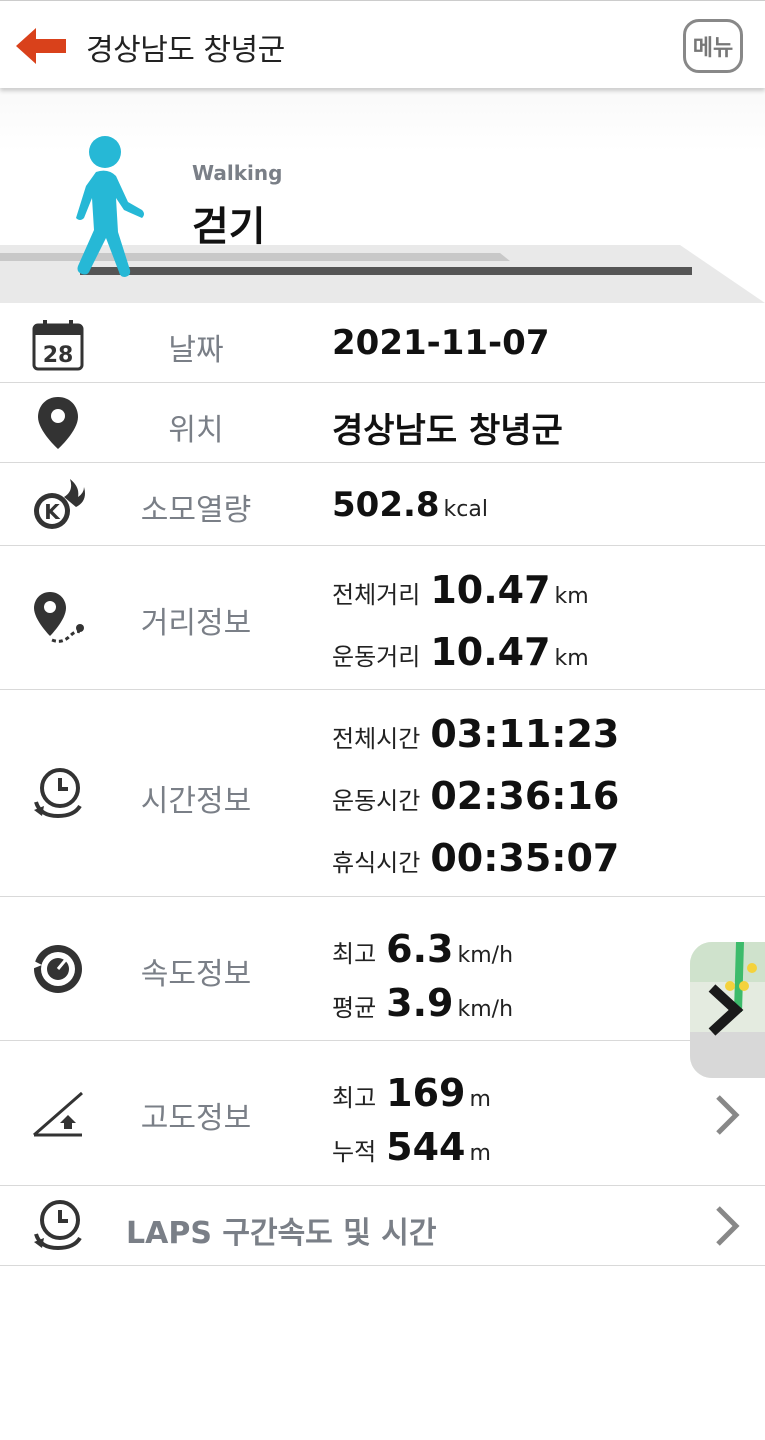  What do you see at coordinates (376, 863) in the screenshot?
I see `rest-time-label: 휴식시간` at bounding box center [376, 863].